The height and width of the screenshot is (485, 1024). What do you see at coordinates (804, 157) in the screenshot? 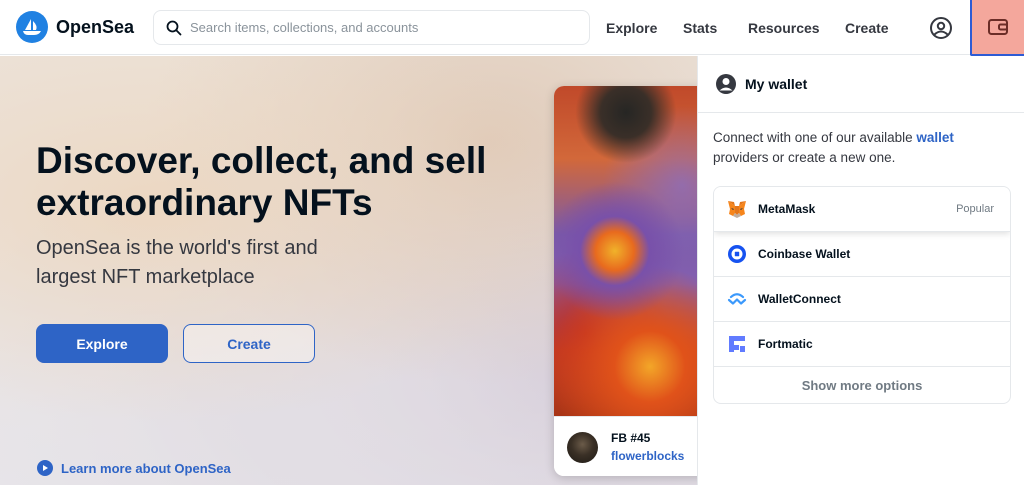
I see `wallet-desc-text-2: providers or create a new one.` at bounding box center [804, 157].